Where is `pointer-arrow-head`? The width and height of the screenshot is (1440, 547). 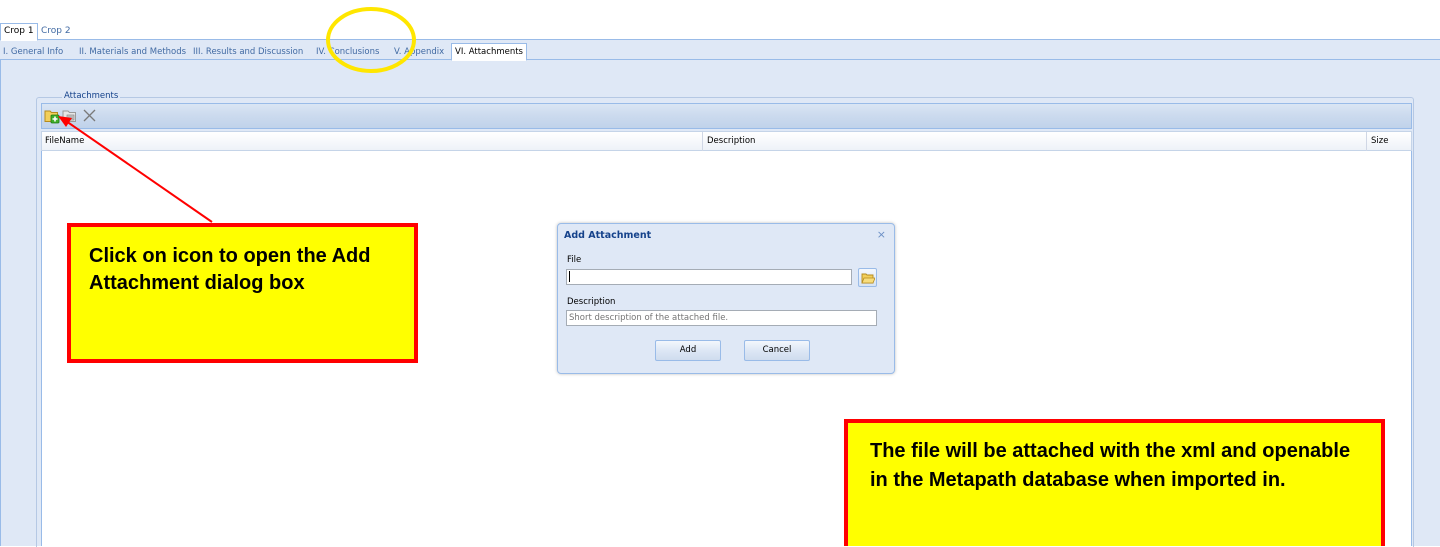
pointer-arrow-head is located at coordinates (65, 121).